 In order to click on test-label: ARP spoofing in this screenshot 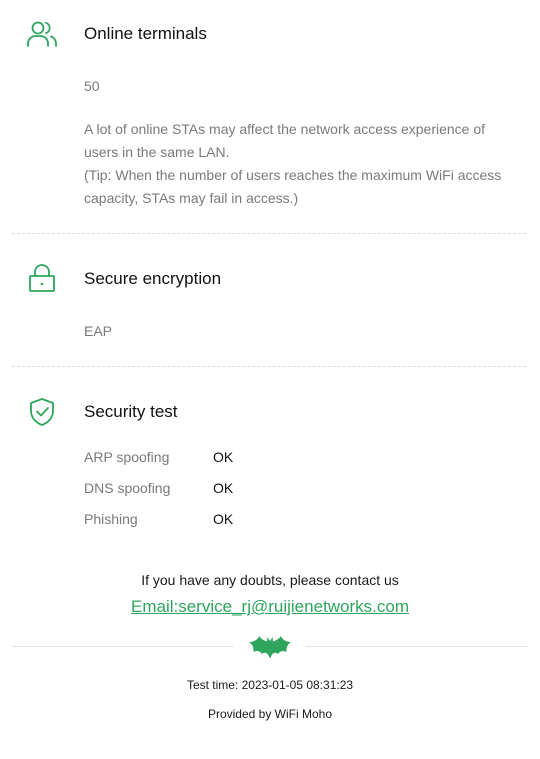, I will do `click(127, 457)`.